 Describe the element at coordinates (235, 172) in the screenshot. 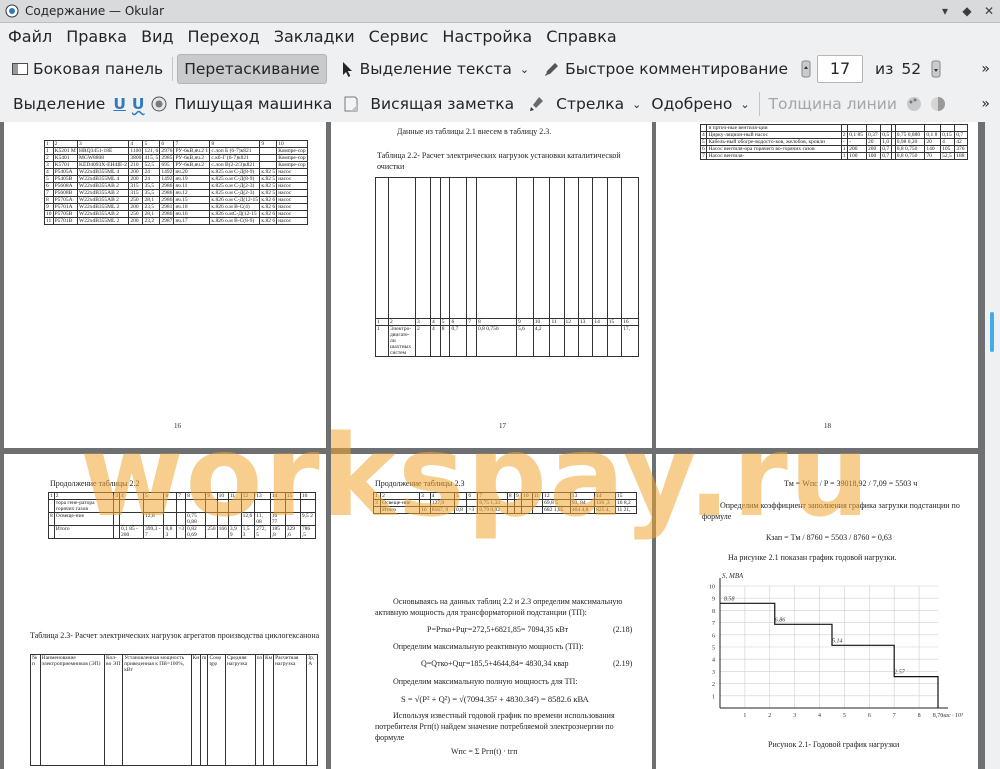

I see `table-cell: к.825 о.м С-Д(8-9)` at that location.